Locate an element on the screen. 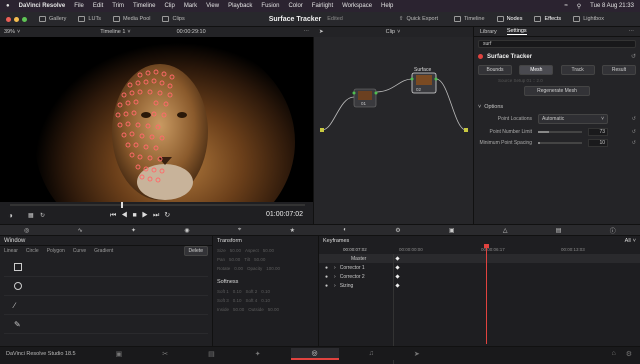  menu-mark: Mark is located at coordinates (190, 6).